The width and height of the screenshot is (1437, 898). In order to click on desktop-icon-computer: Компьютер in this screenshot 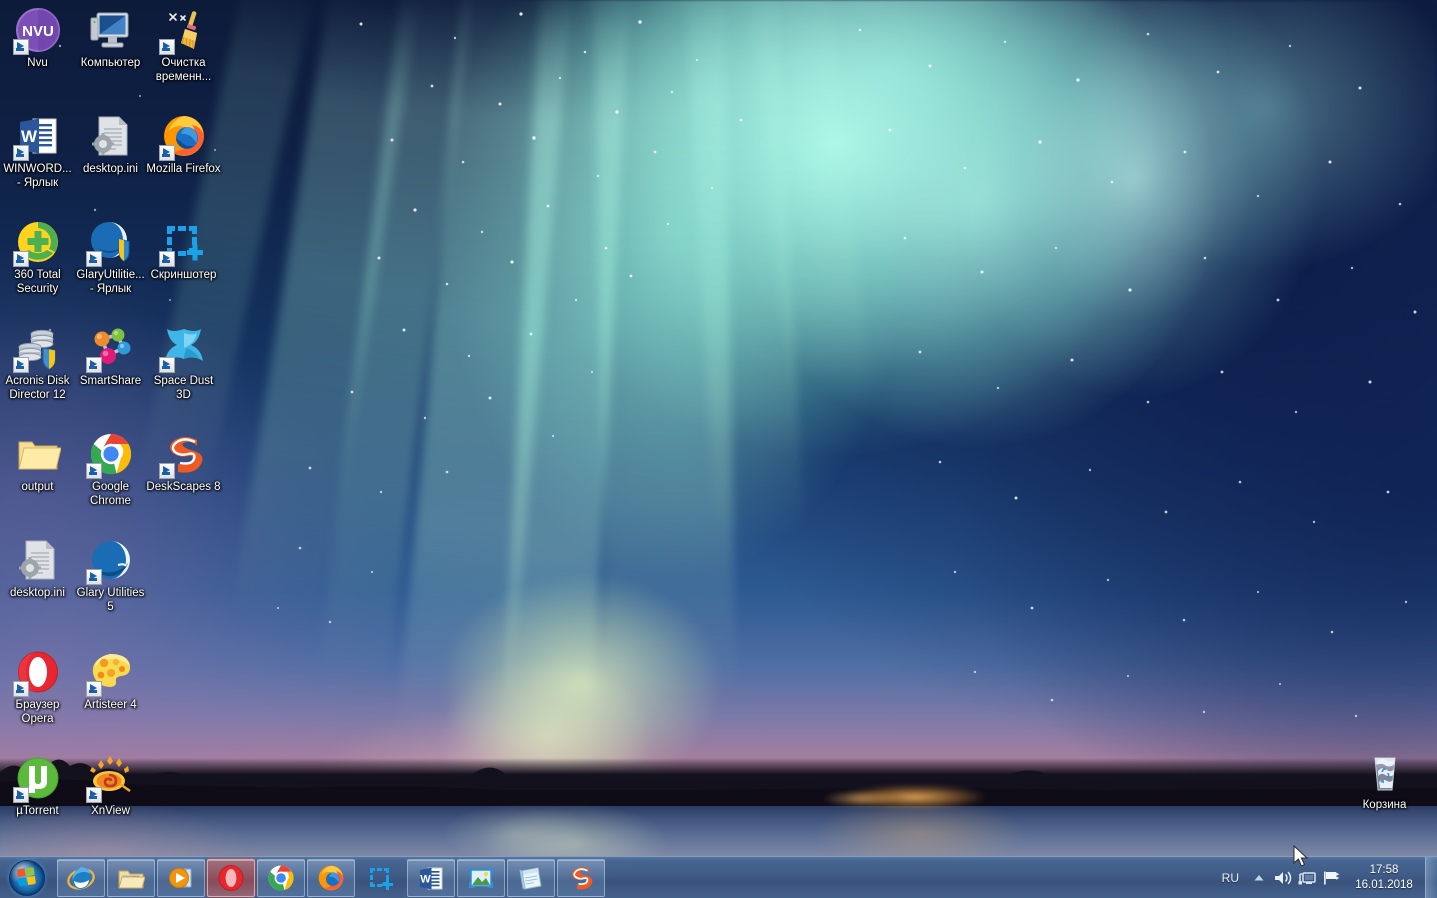, I will do `click(110, 38)`.